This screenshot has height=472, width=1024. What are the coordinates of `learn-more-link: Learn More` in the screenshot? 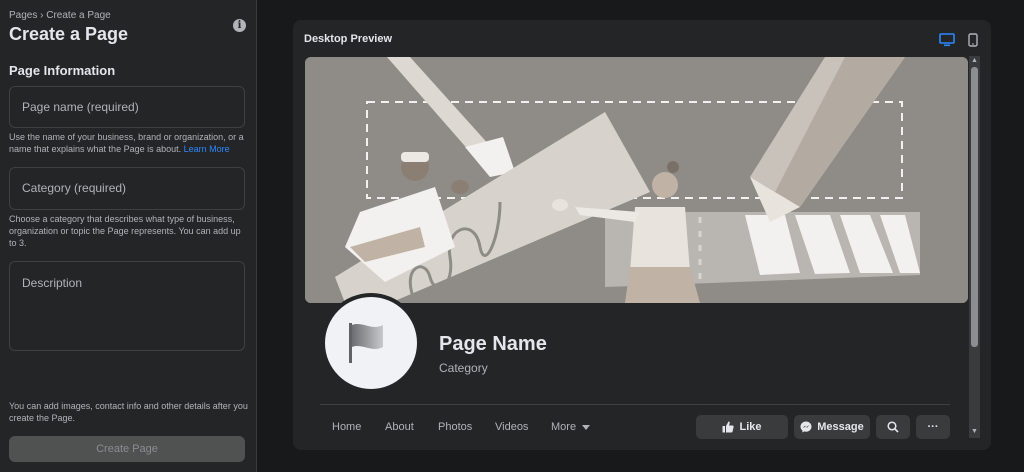 It's located at (207, 149).